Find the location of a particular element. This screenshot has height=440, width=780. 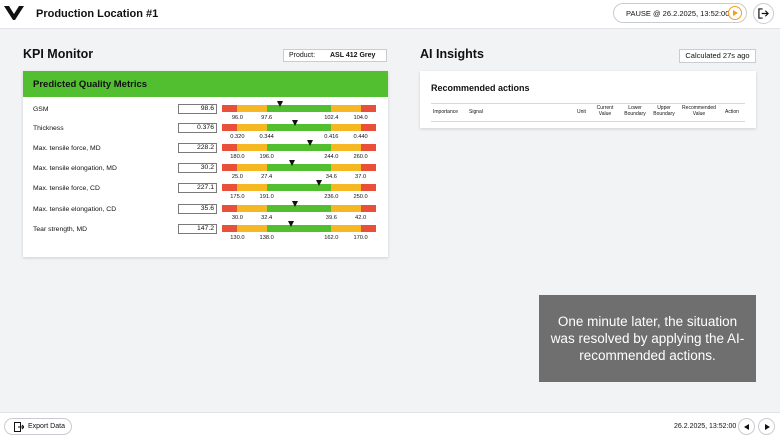

gauge-tick-label: 130.0 is located at coordinates (237, 238).